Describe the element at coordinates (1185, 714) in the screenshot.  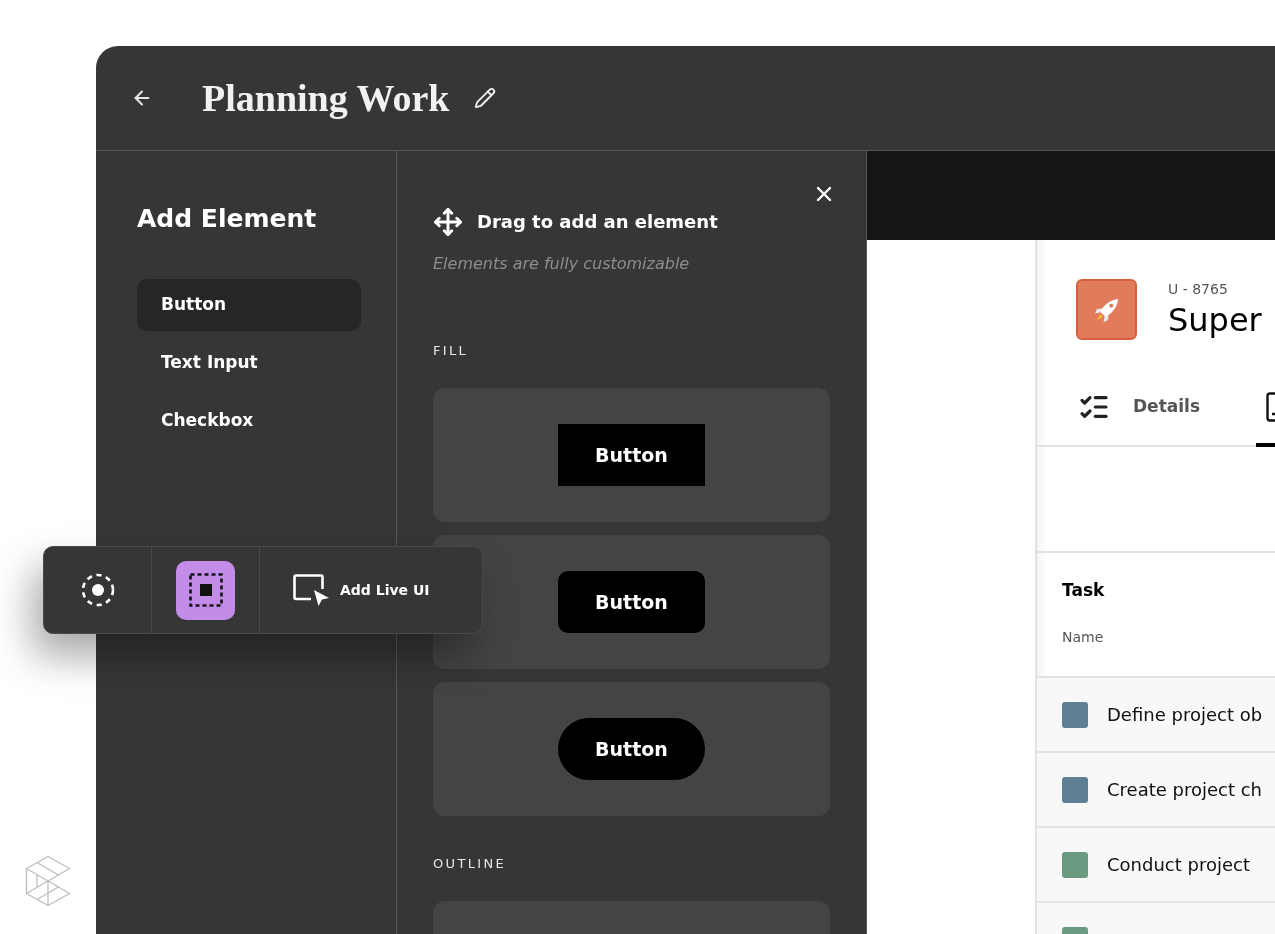
I see `task-name: Define project ob` at that location.